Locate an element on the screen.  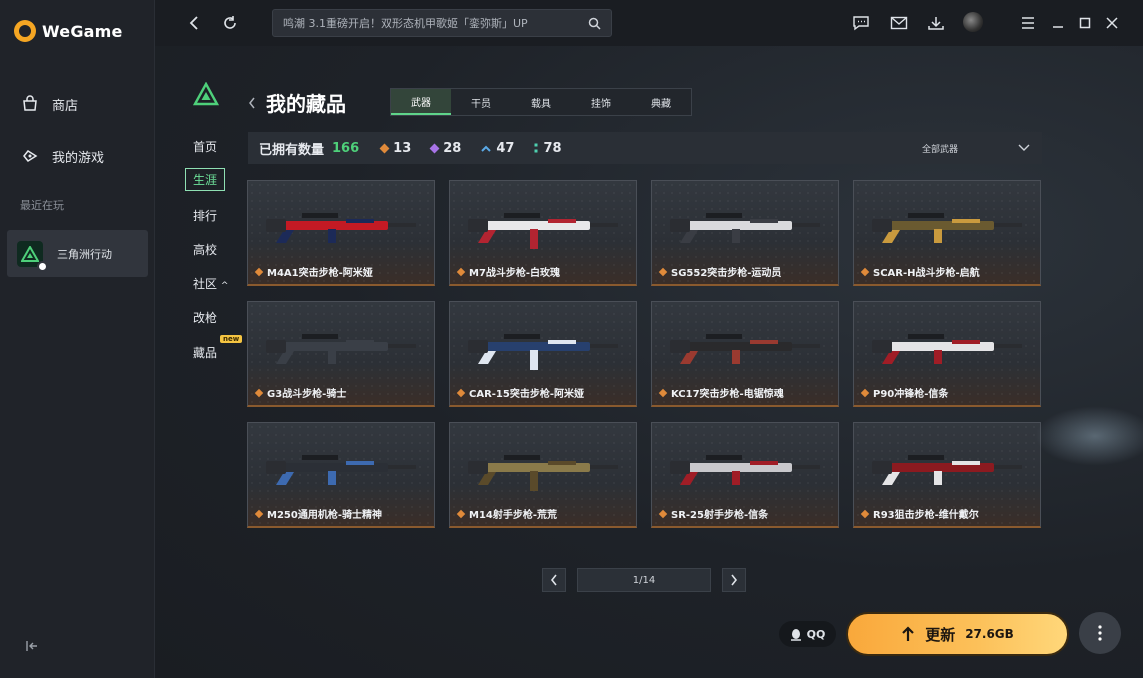
weapon-card: G3战斗步枪-骑士 is located at coordinates (341, 354).